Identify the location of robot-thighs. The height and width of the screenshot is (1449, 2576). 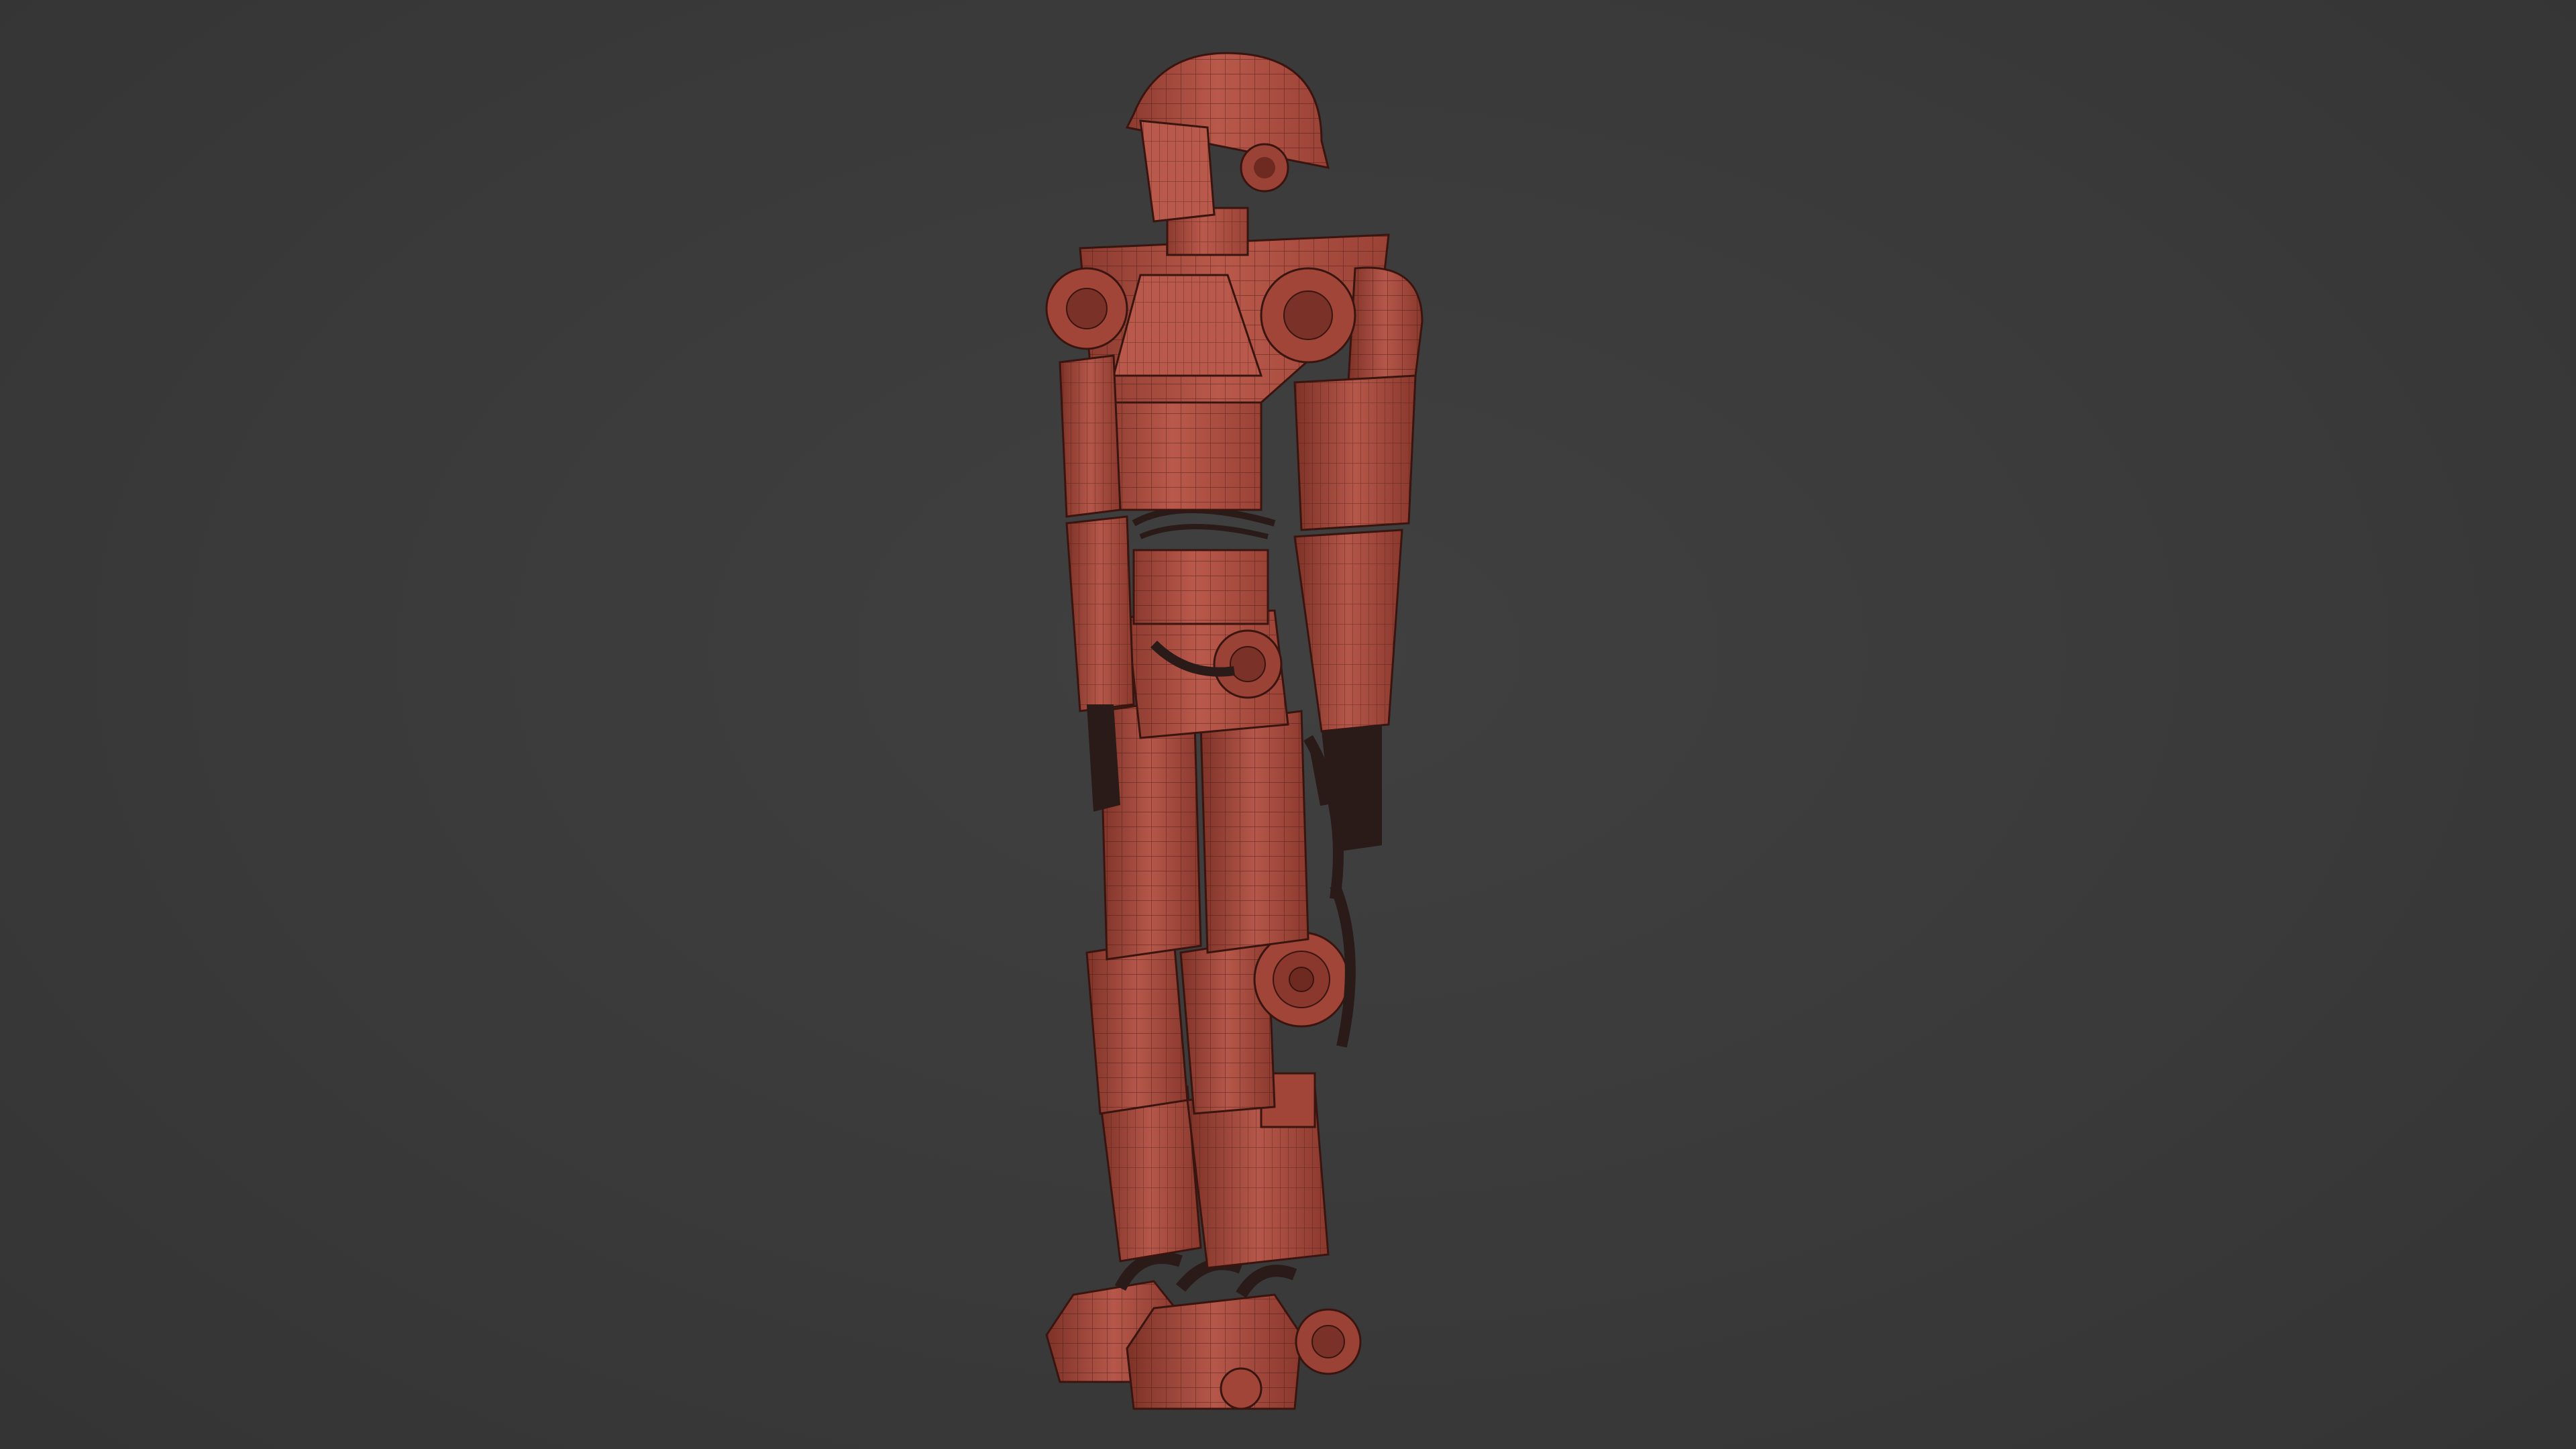
(1221, 828).